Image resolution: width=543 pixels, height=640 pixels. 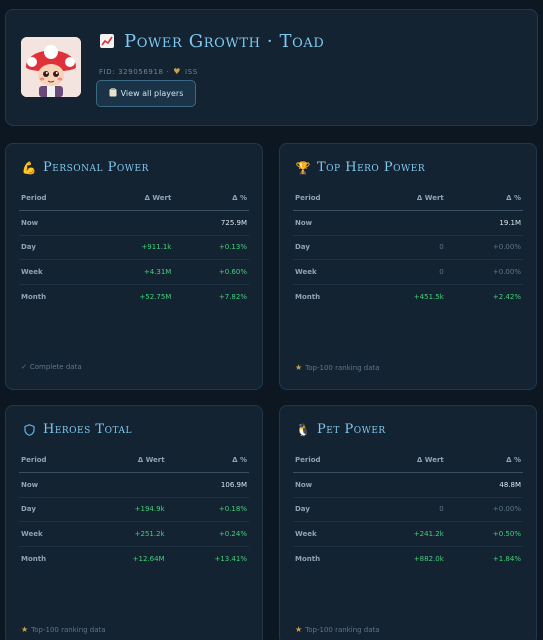 What do you see at coordinates (207, 509) in the screenshot?
I see `pct-cell: +0.18%` at bounding box center [207, 509].